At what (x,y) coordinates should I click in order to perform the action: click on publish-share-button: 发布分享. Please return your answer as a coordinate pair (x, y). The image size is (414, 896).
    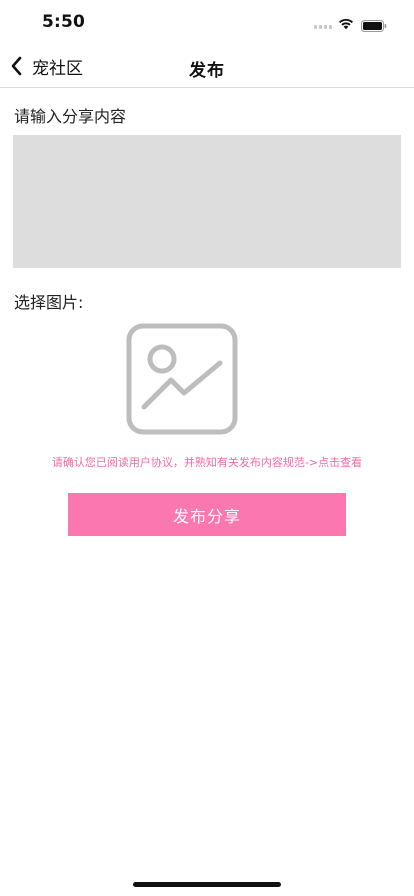
    Looking at the image, I should click on (207, 514).